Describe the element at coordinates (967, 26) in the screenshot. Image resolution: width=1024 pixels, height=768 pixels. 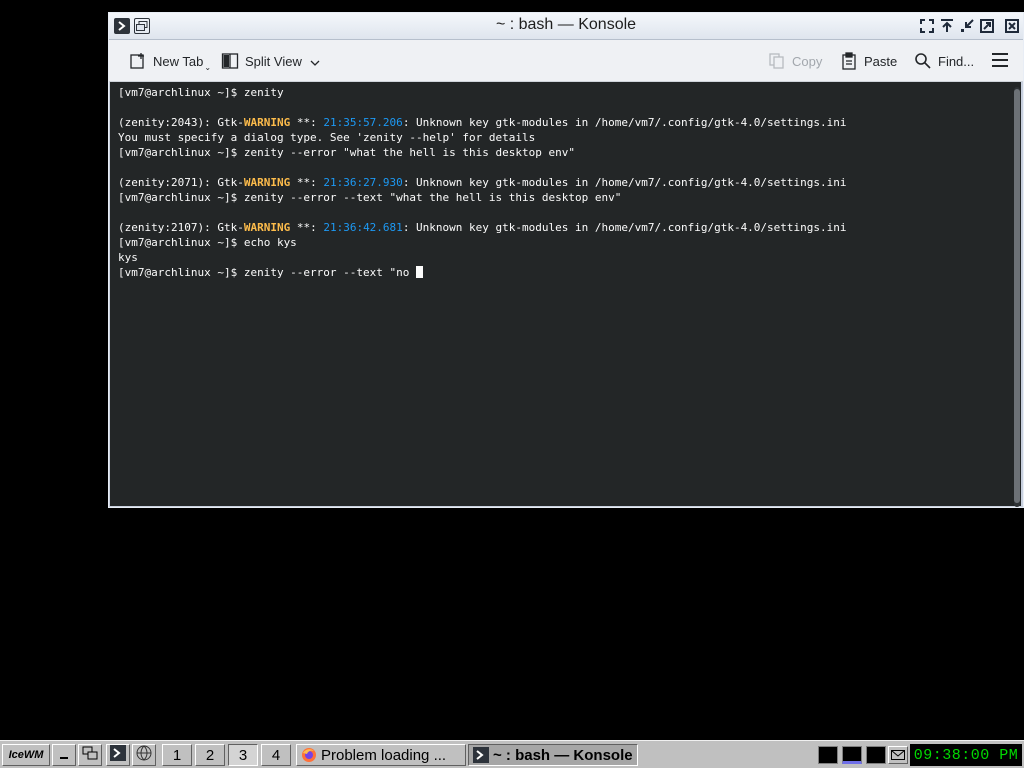
I see `restore-icon` at that location.